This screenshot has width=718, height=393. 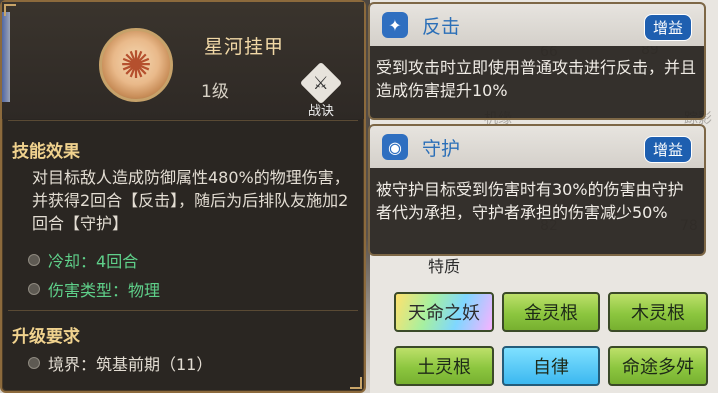 I want to click on damage-type-value: 物理, so click(x=144, y=290).